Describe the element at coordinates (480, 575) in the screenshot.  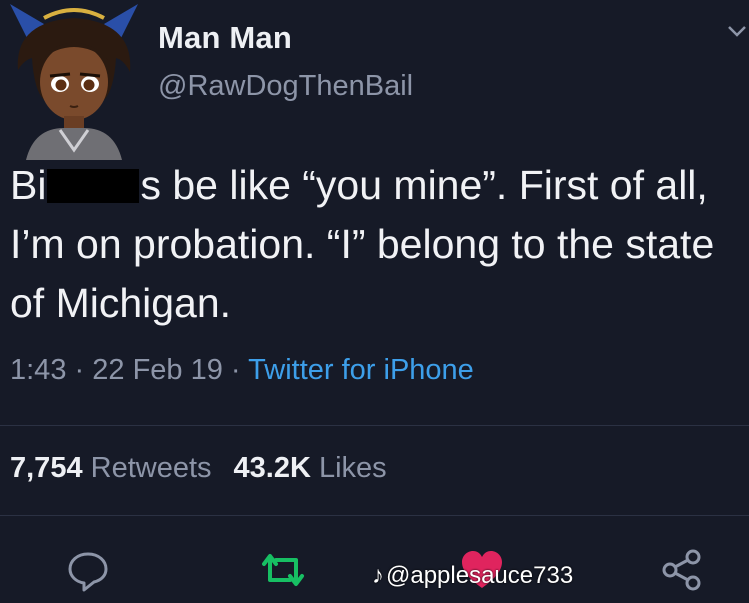
I see `watermark-handle: @applesauce733` at that location.